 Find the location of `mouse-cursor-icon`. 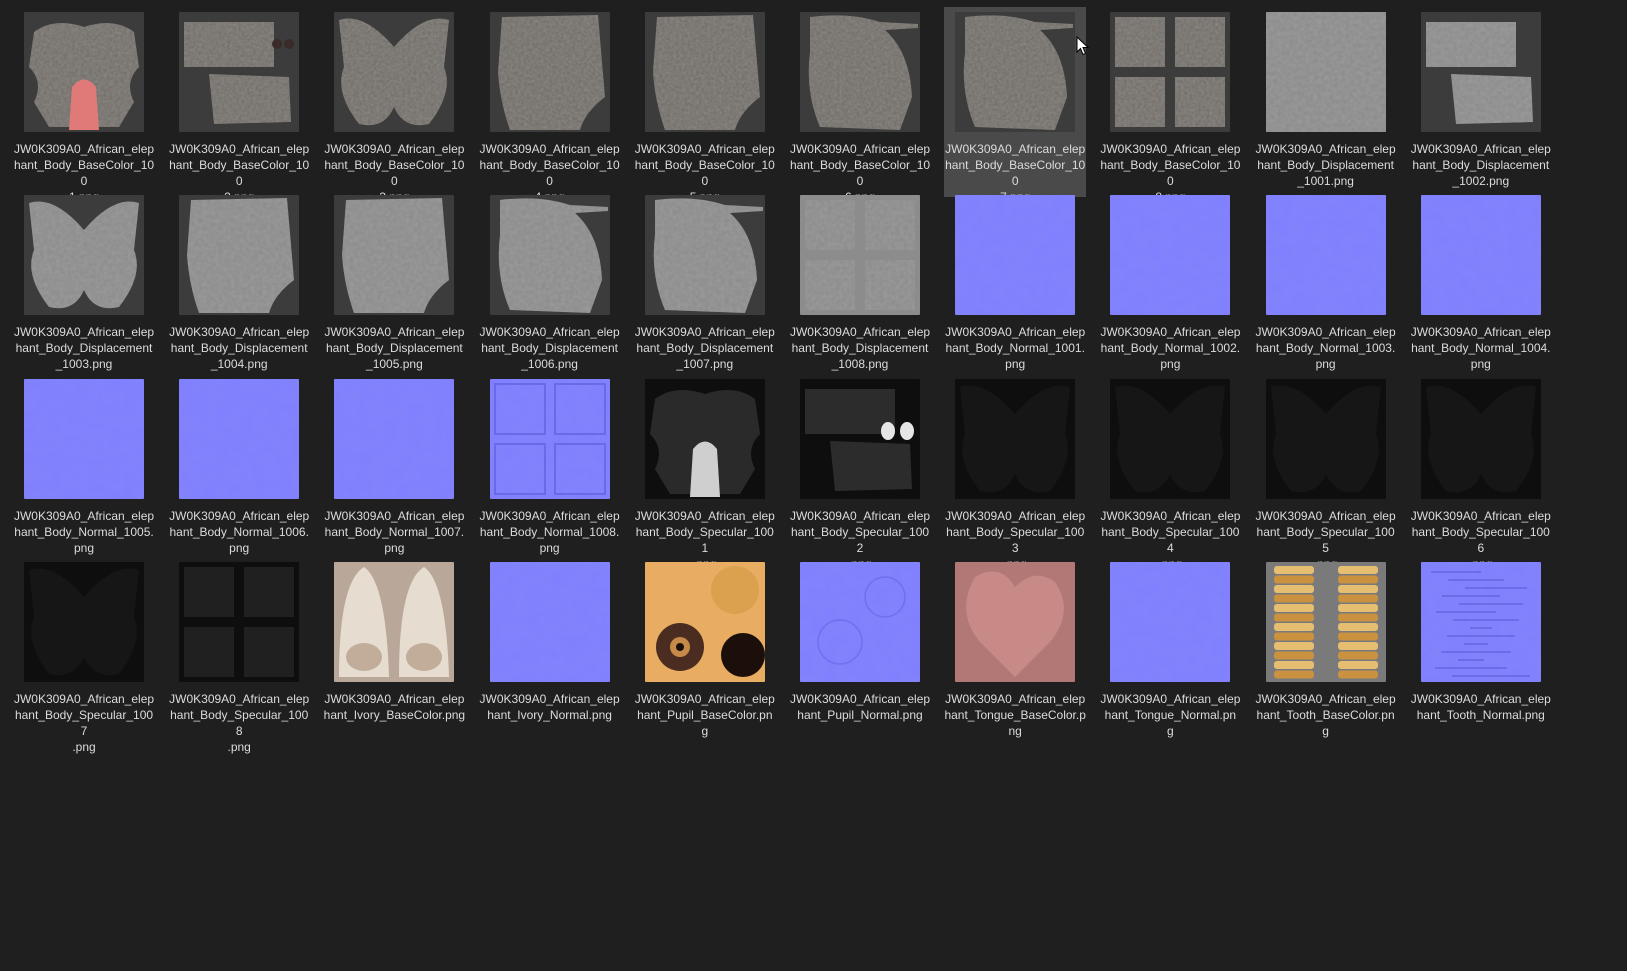

mouse-cursor-icon is located at coordinates (1083, 46).